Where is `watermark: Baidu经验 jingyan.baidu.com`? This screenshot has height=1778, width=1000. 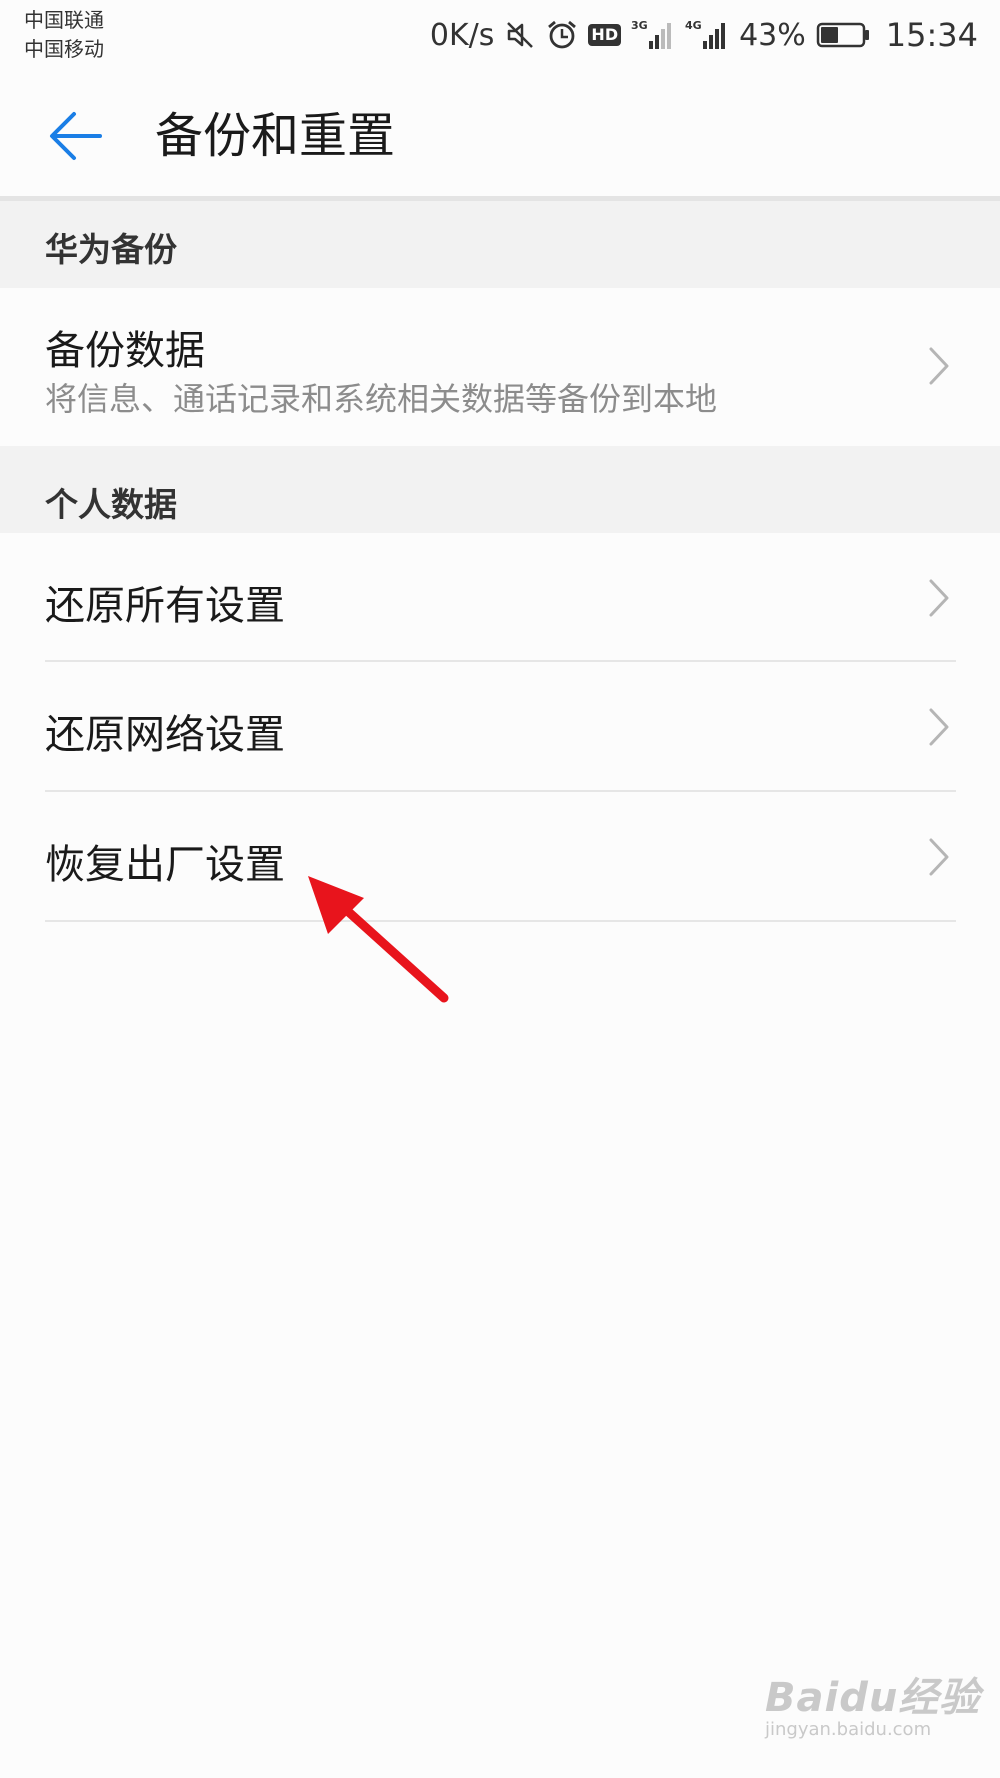 watermark: Baidu经验 jingyan.baidu.com is located at coordinates (873, 1712).